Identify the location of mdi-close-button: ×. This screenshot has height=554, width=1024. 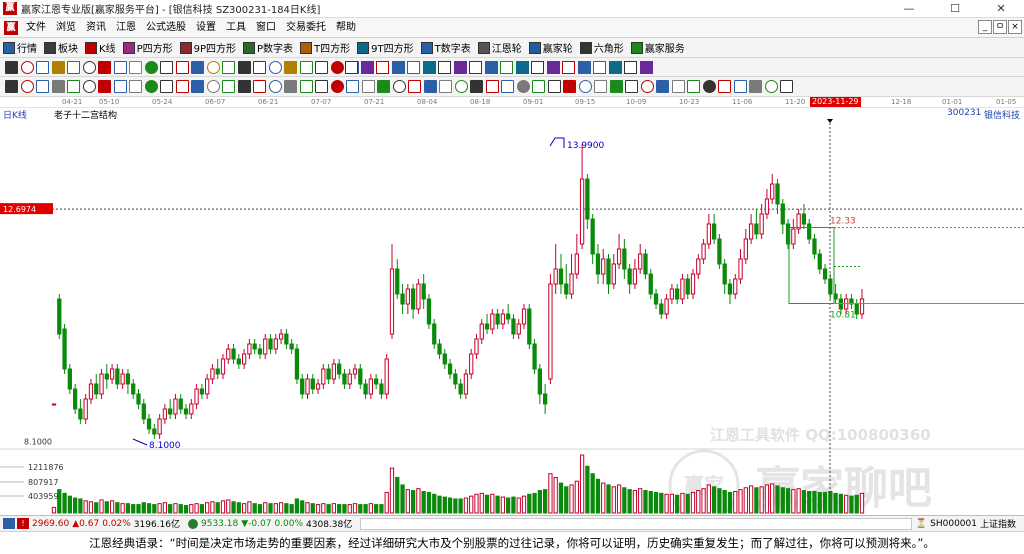
(1015, 27).